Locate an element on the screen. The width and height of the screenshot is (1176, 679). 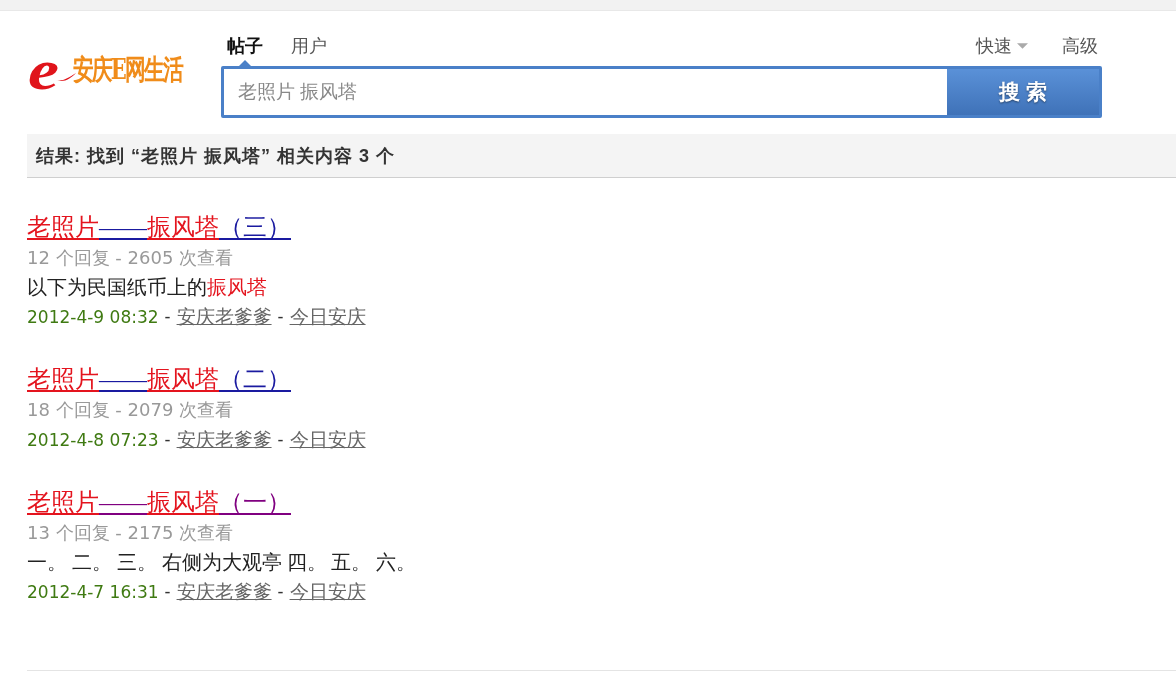
search-tab: 用户 is located at coordinates (309, 49).